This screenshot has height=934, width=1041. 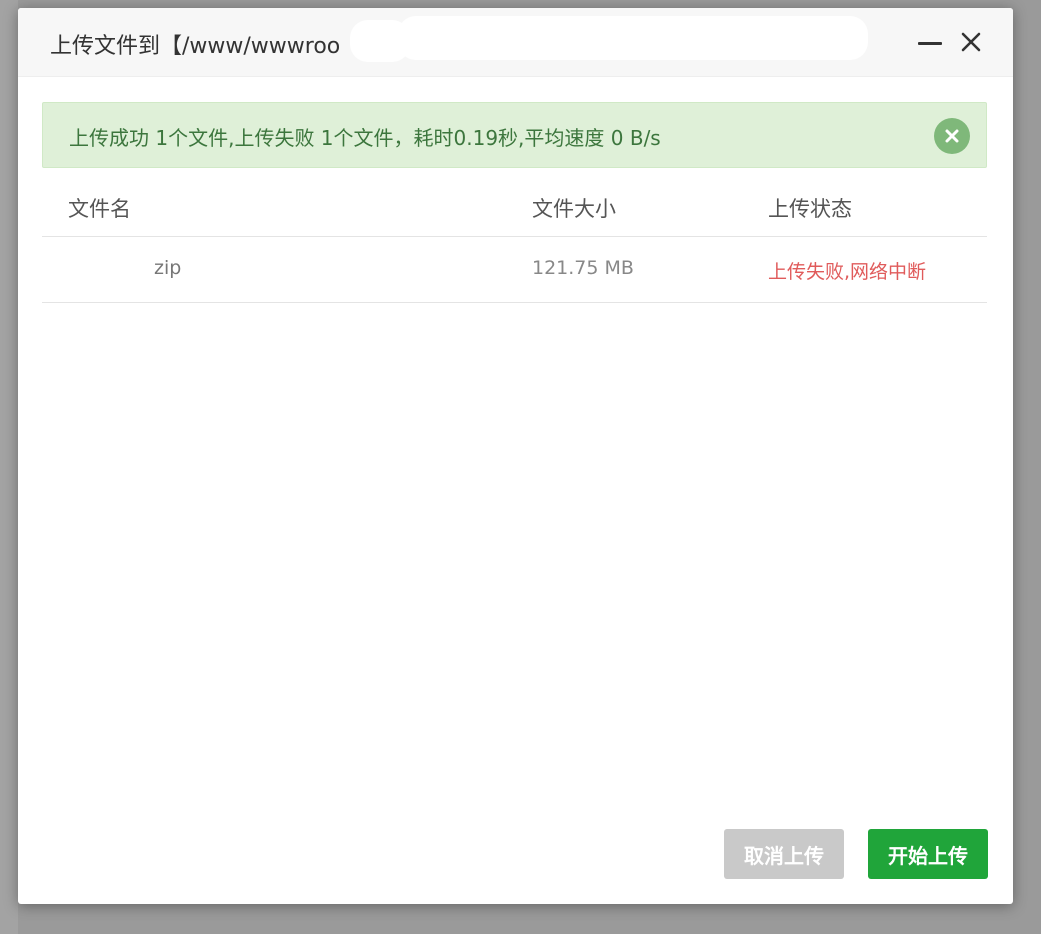 I want to click on table-row: zip 121.75 MB 上传失败,网络中断, so click(x=514, y=270).